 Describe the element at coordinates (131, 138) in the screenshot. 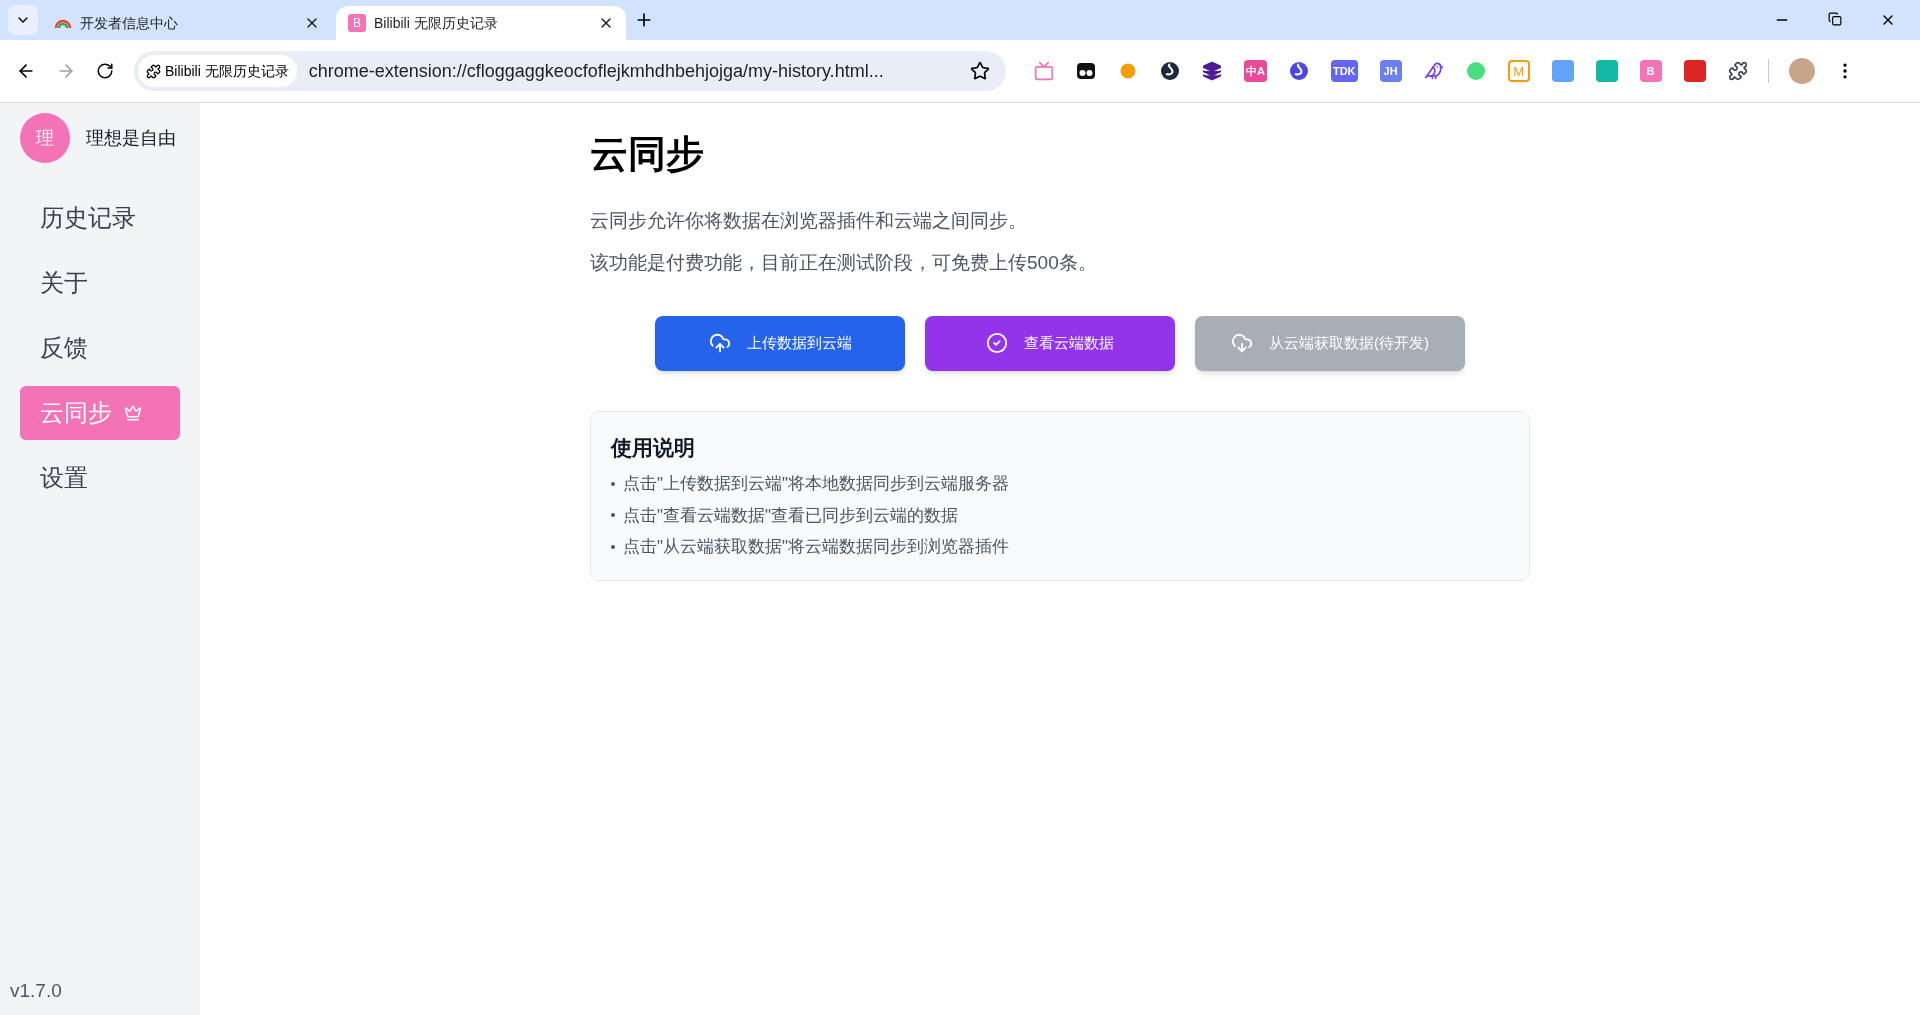

I see `username: 理想是自由` at that location.